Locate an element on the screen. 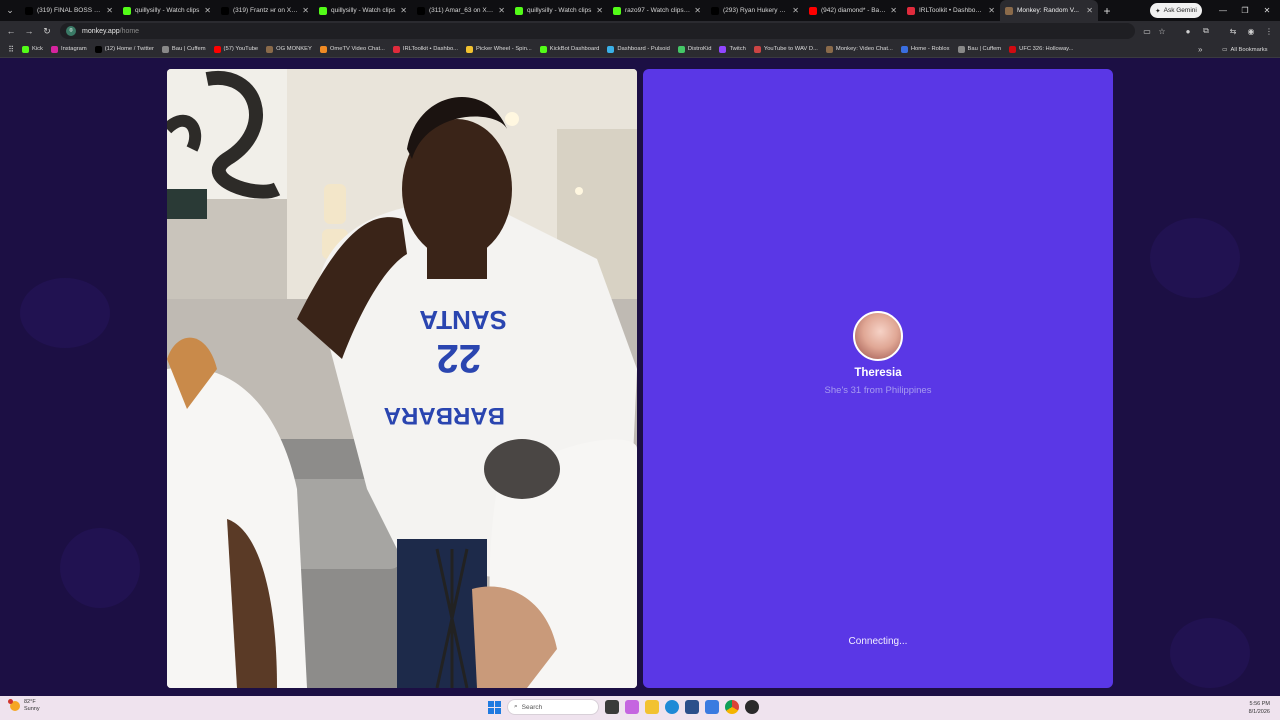 The height and width of the screenshot is (720, 1280). browser-tab: (319) Frantz нr on X: "... ✕ is located at coordinates (265, 10).